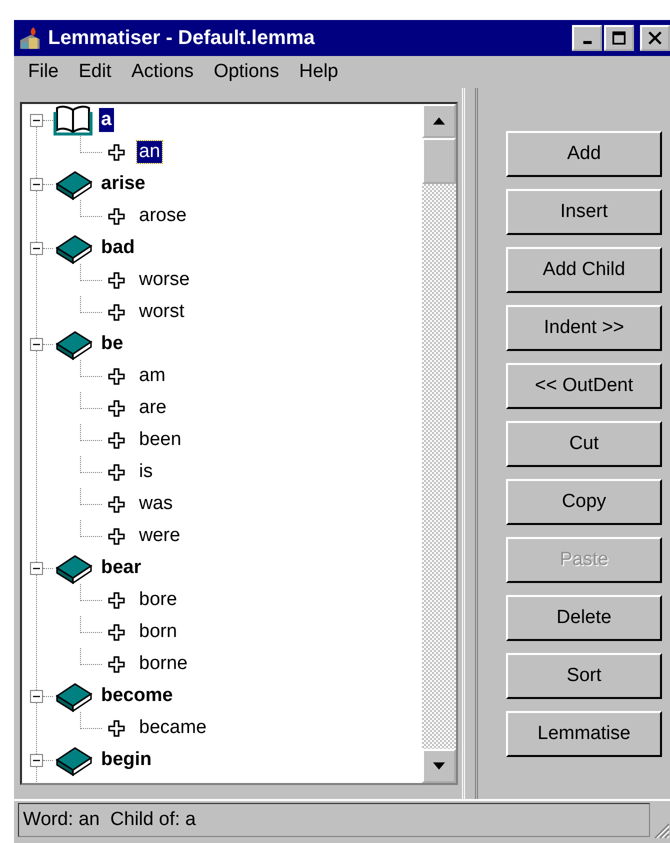 The height and width of the screenshot is (843, 670). Describe the element at coordinates (584, 270) in the screenshot. I see `action-button: Add Child` at that location.